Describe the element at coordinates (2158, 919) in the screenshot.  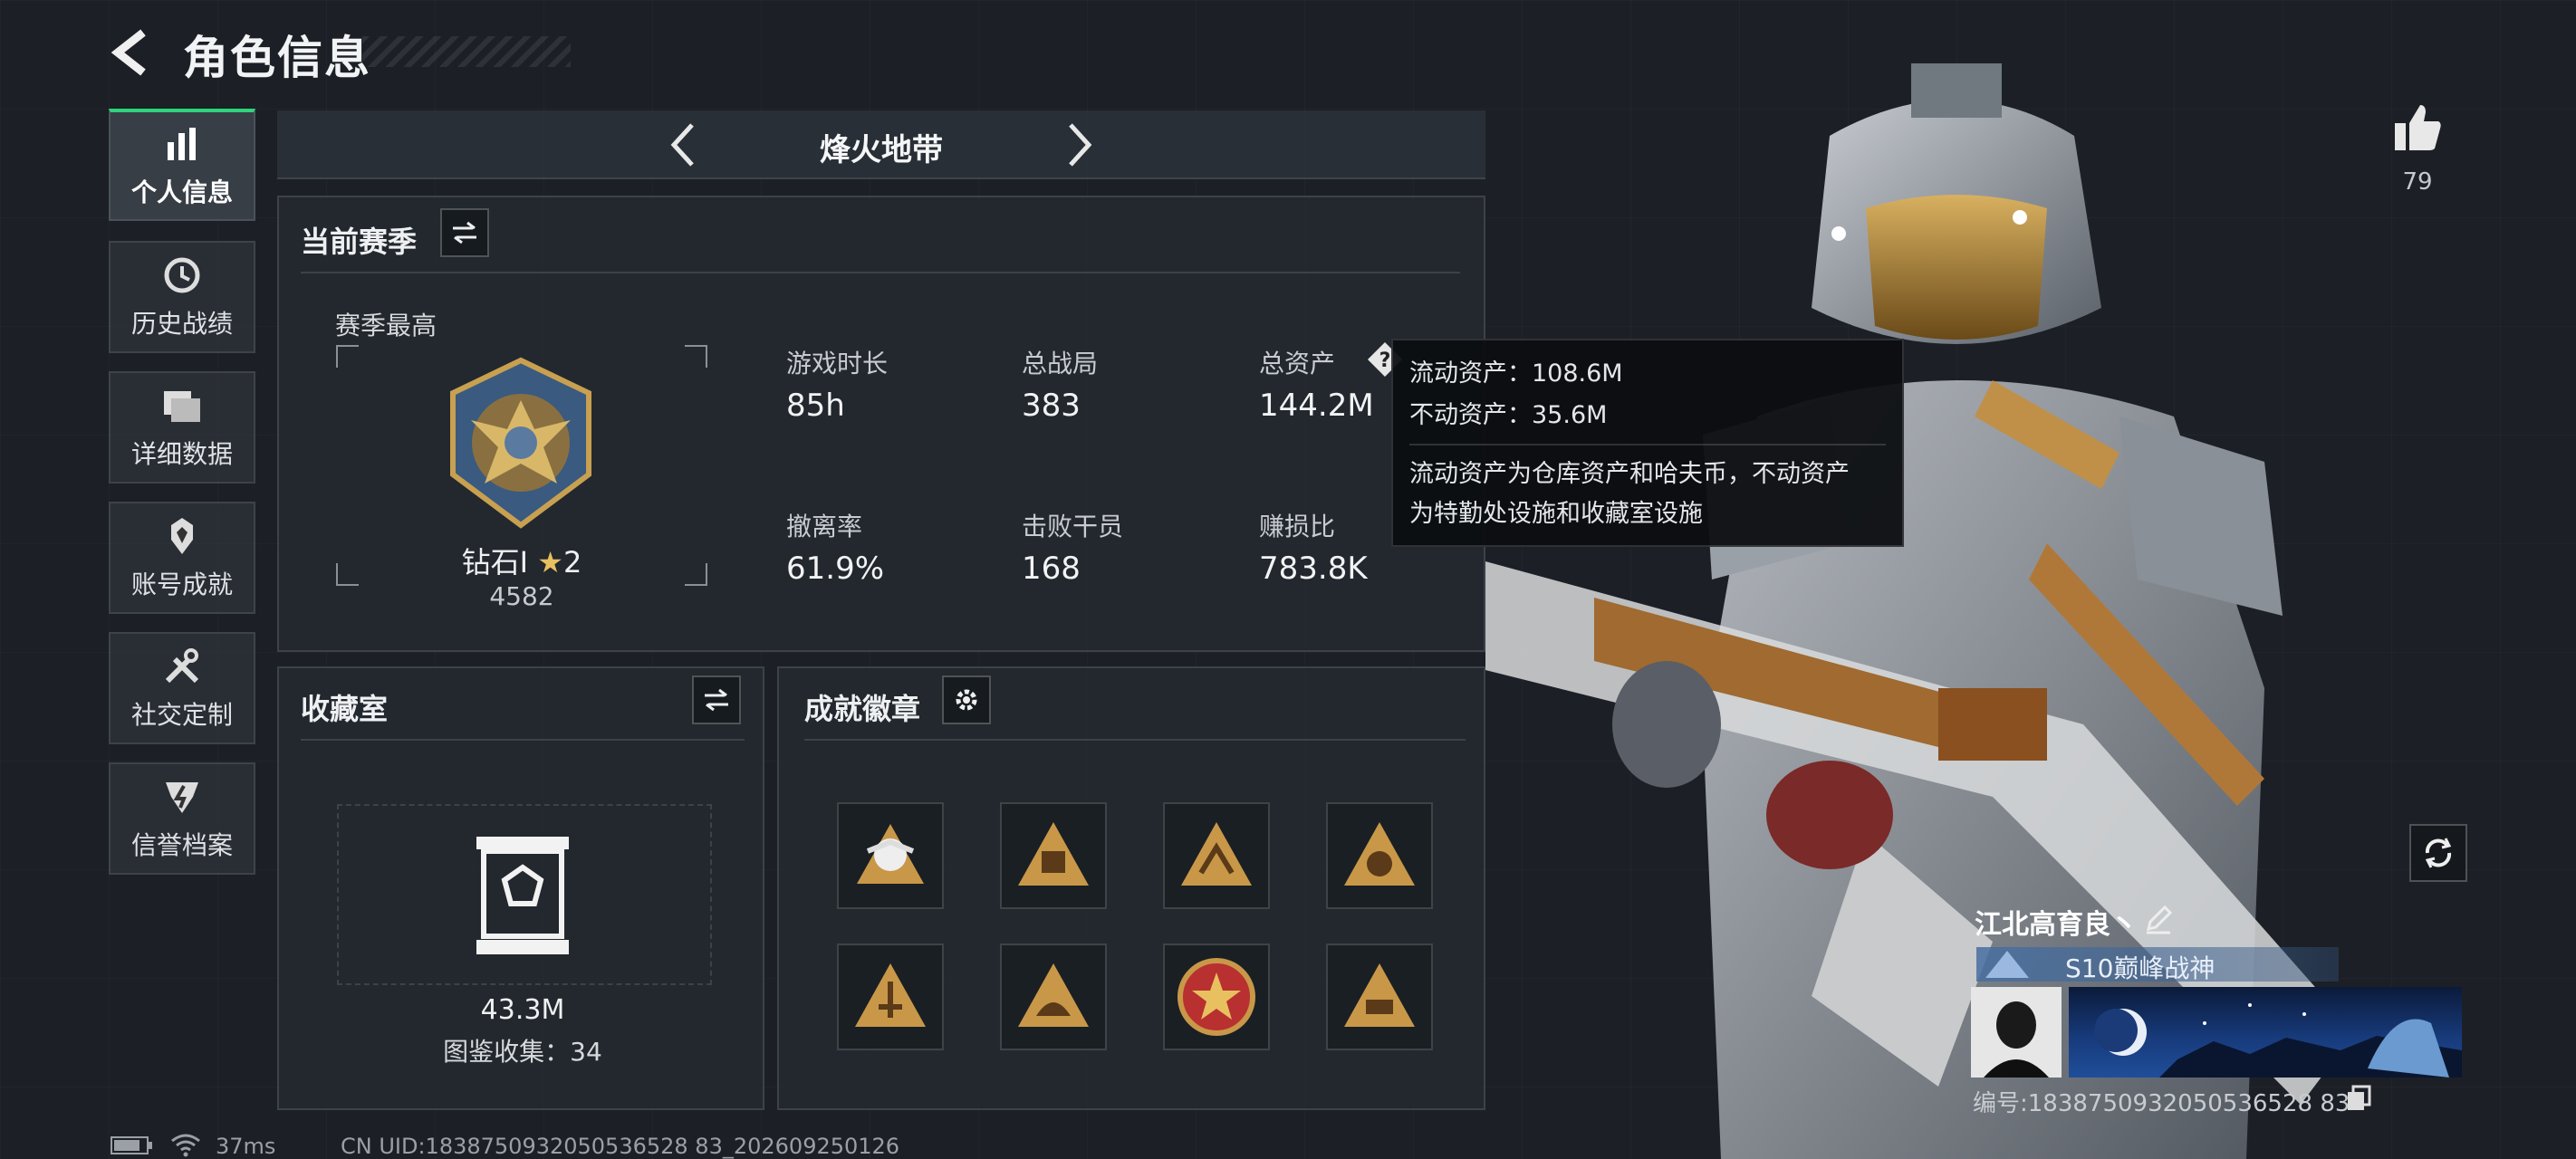
I see `edit-pencil-icon` at that location.